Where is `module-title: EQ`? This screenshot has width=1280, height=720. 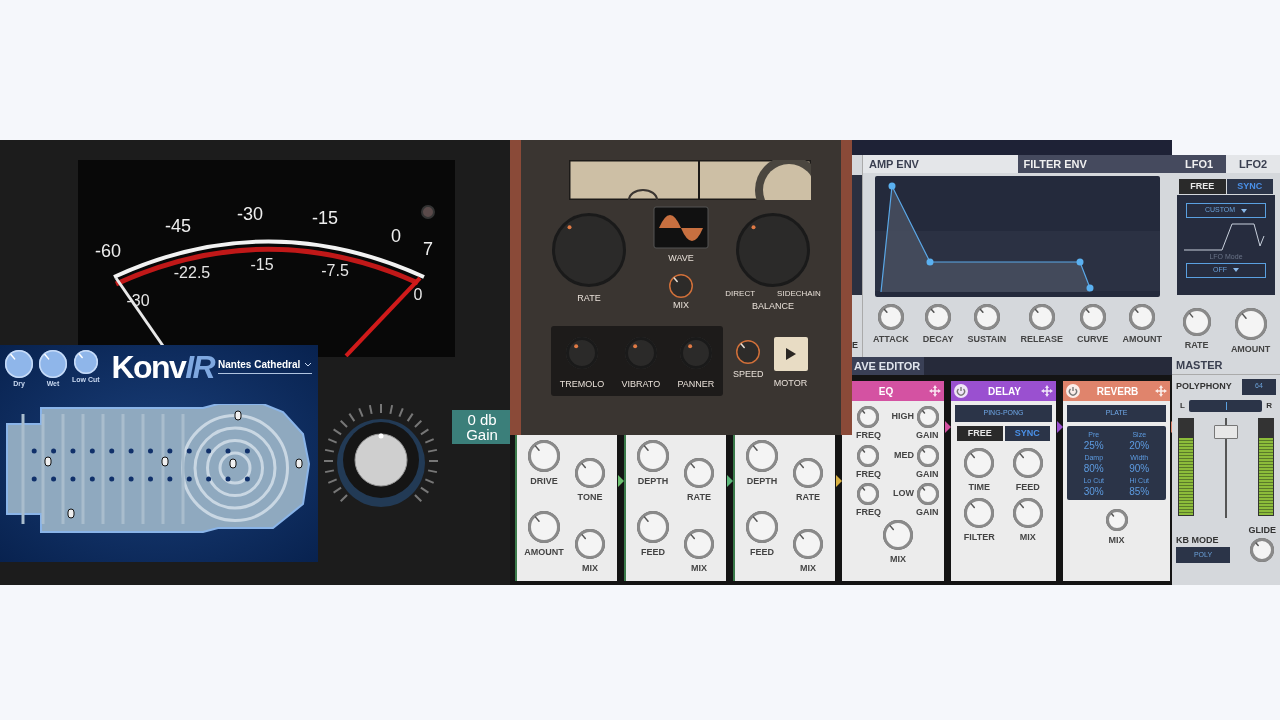
module-title: EQ is located at coordinates (886, 391).